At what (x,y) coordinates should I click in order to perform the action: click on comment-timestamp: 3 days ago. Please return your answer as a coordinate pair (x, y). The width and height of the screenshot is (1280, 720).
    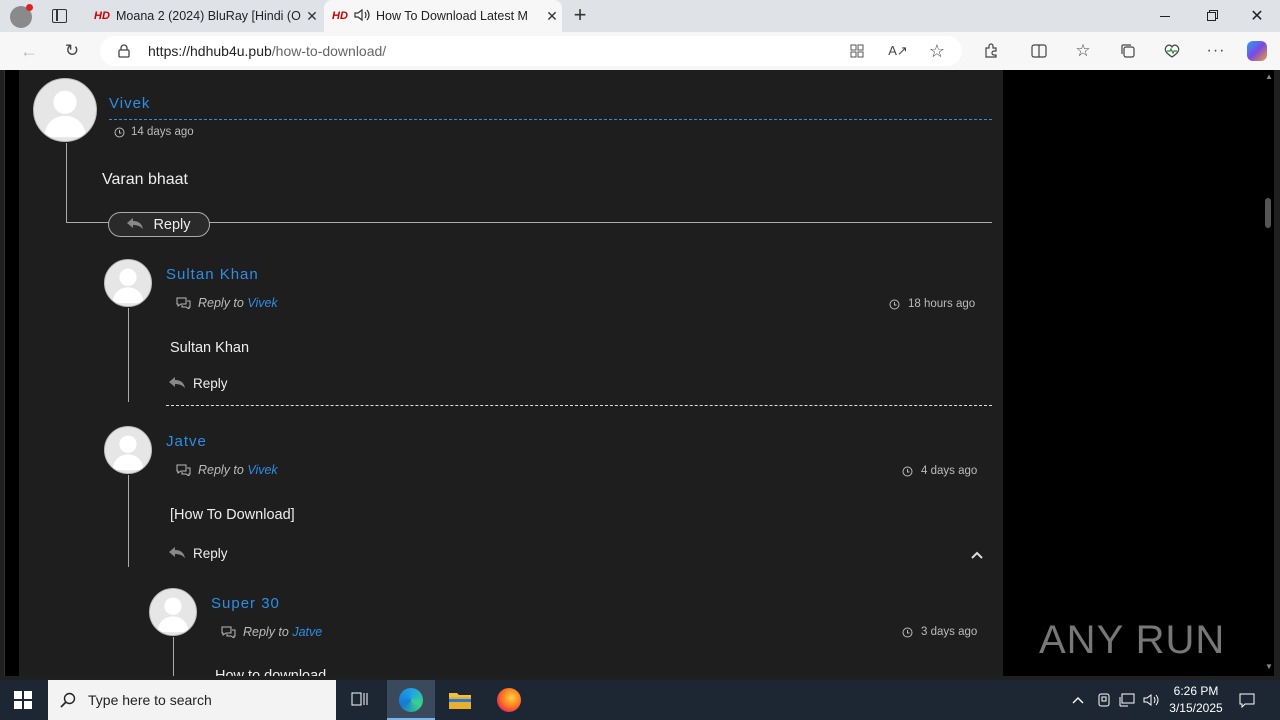
    Looking at the image, I should click on (939, 632).